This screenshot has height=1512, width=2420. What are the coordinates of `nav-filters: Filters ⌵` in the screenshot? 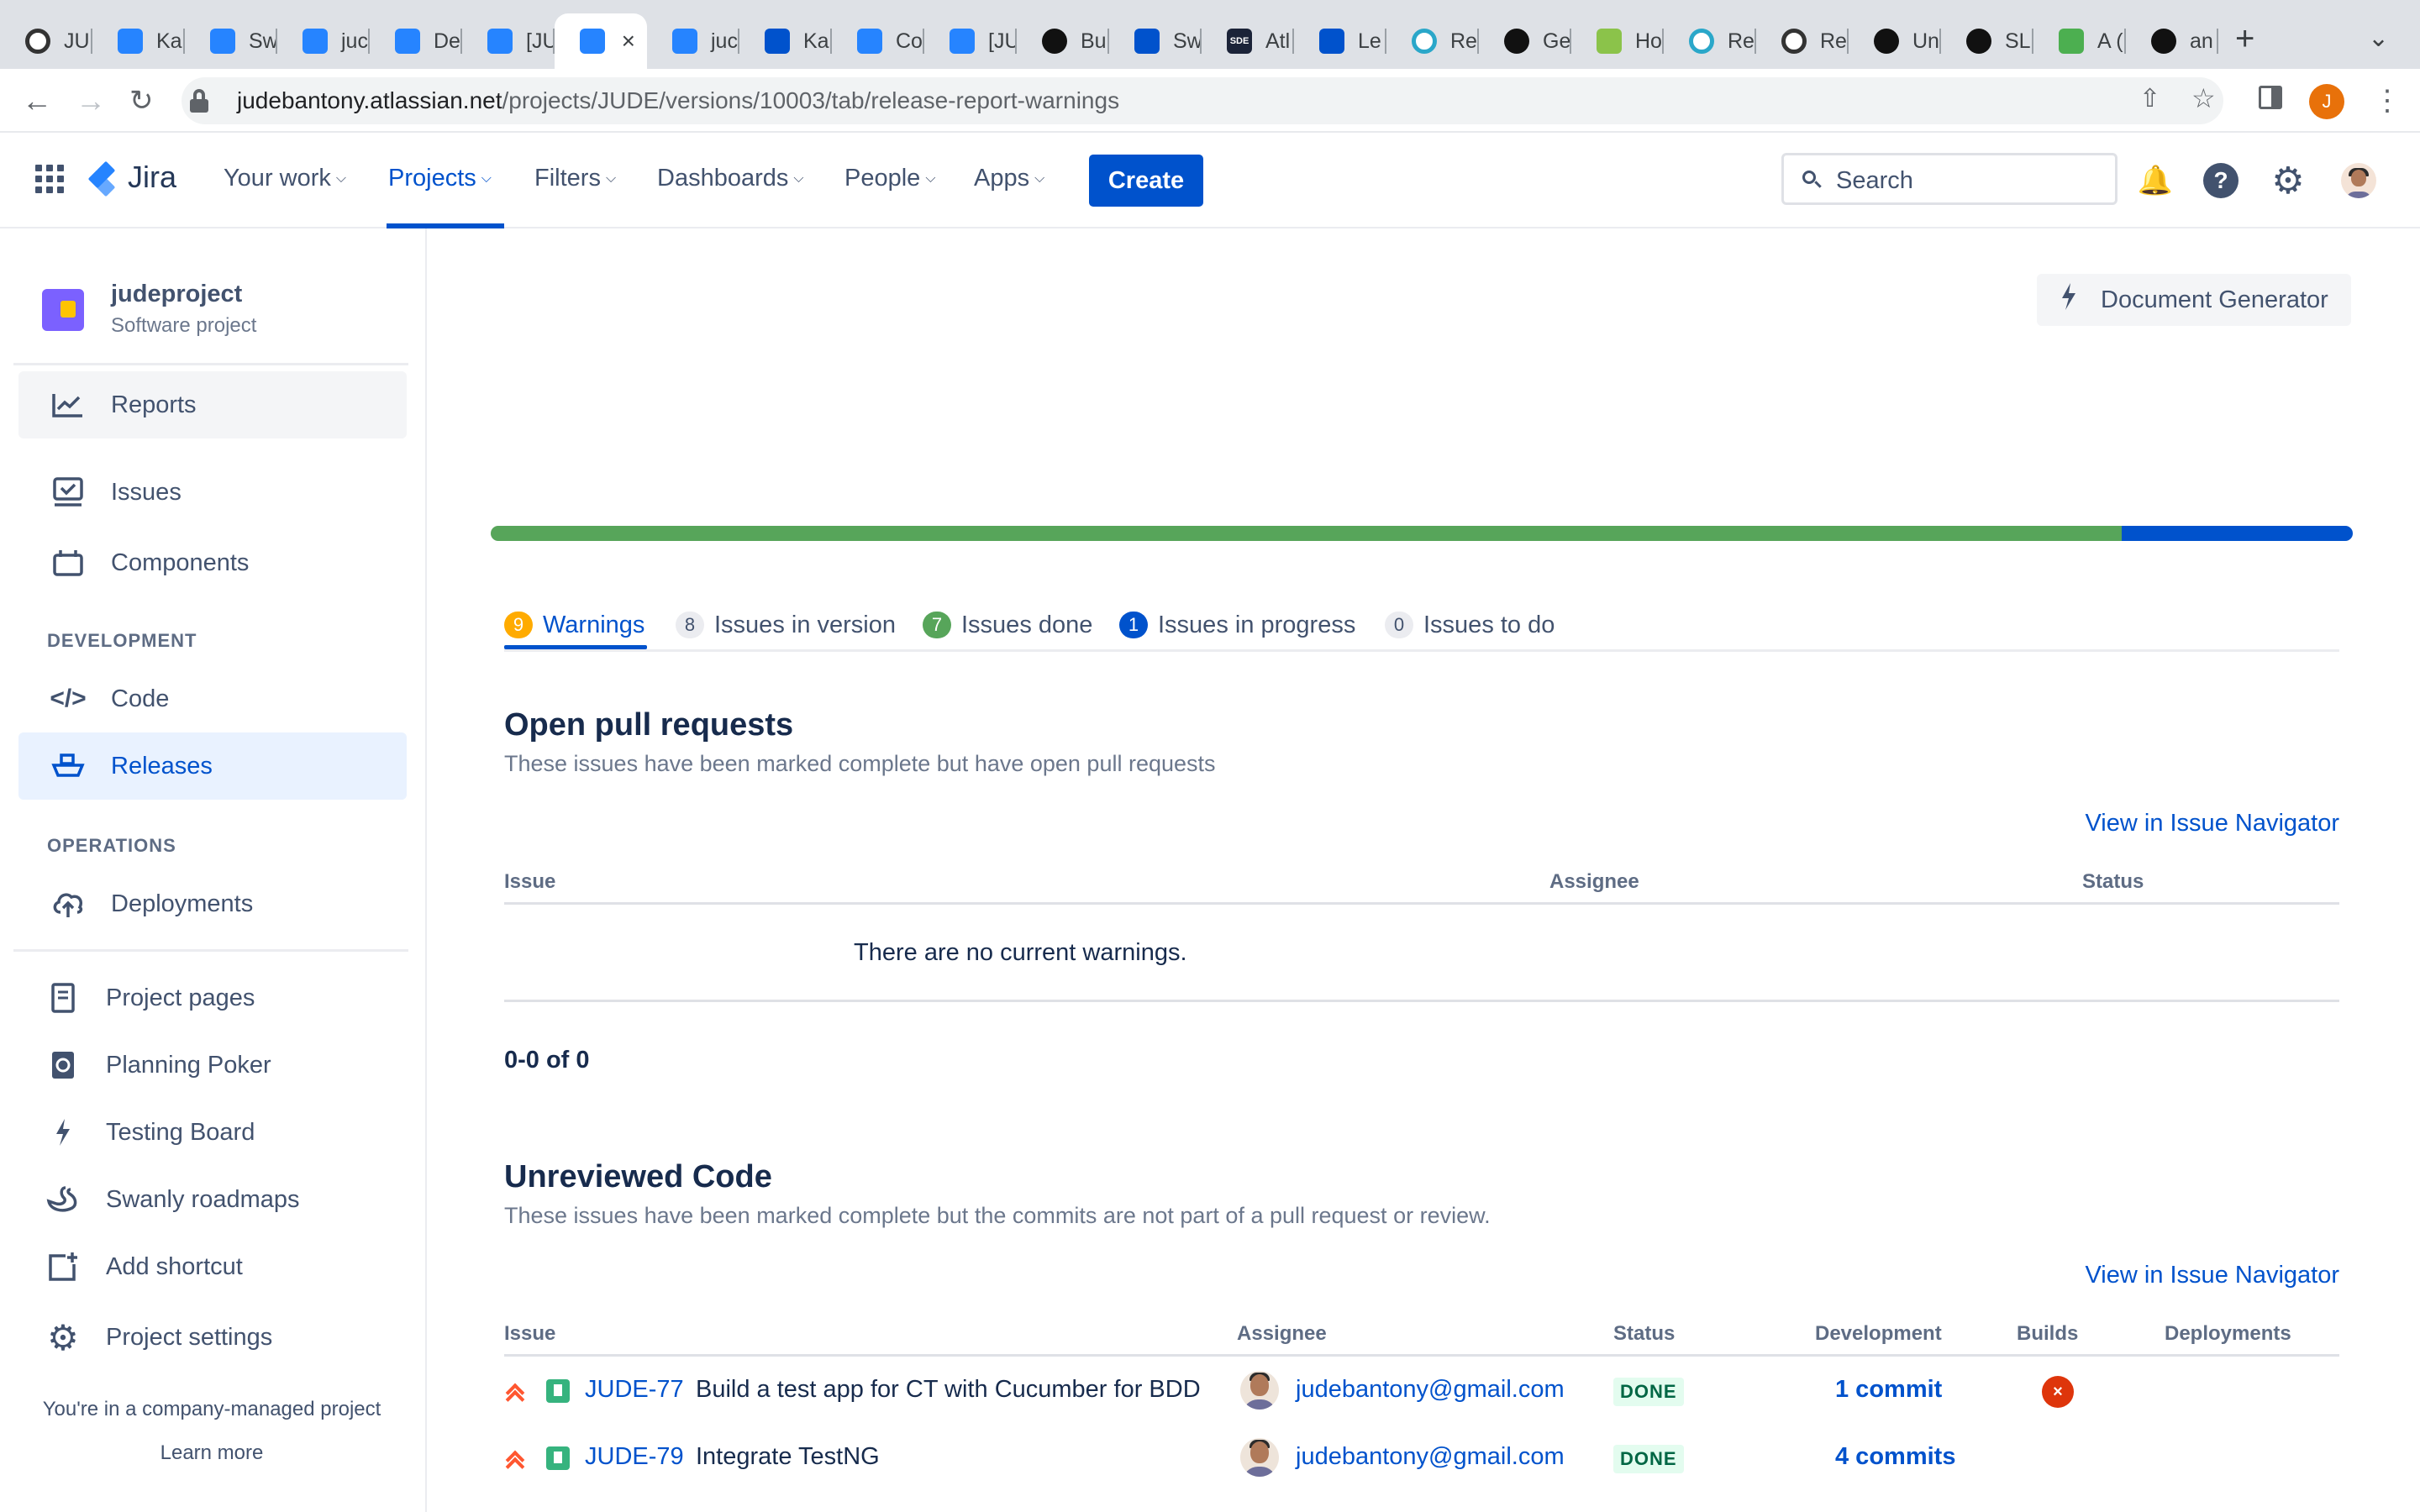 It's located at (575, 178).